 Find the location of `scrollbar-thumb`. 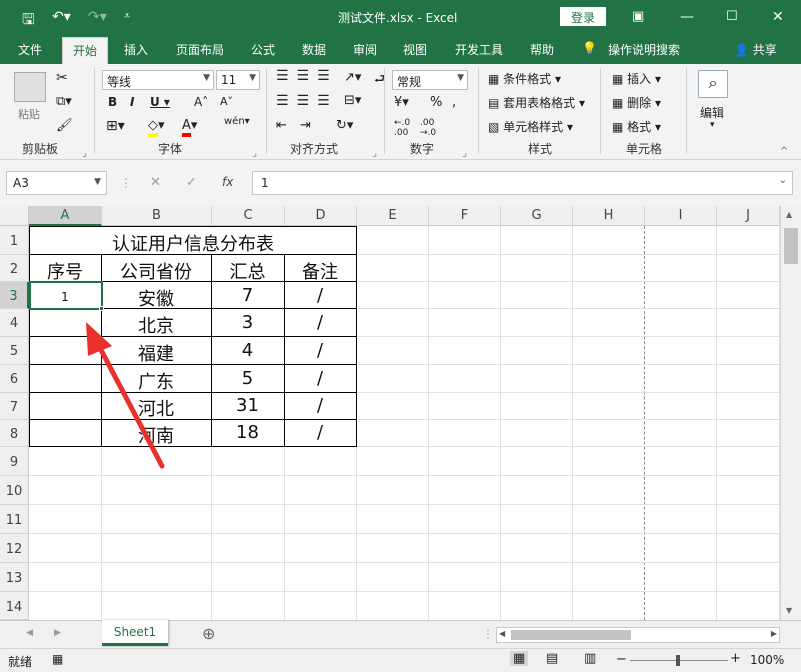

scrollbar-thumb is located at coordinates (791, 246).